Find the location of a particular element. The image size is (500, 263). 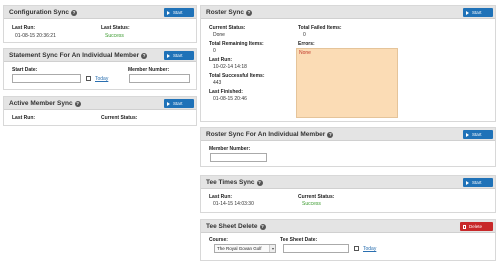

course-label: Course: is located at coordinates (218, 240).